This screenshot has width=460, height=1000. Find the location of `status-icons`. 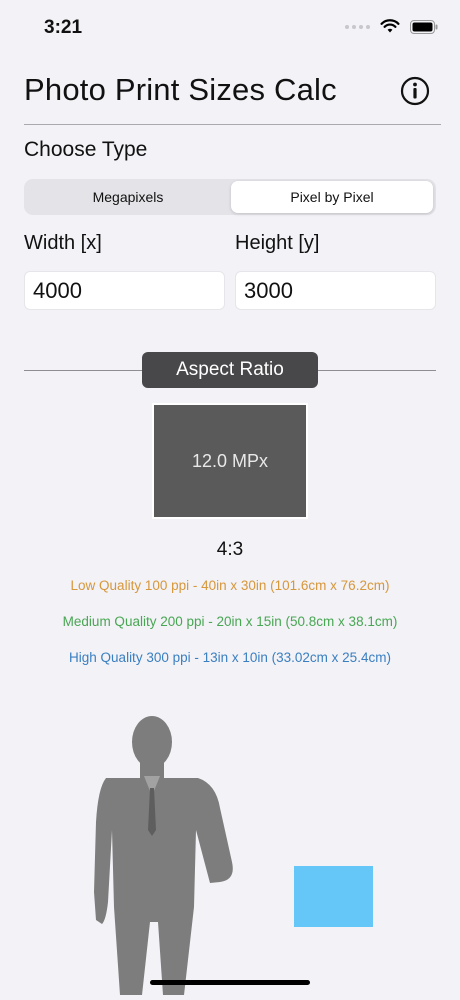

status-icons is located at coordinates (391, 26).